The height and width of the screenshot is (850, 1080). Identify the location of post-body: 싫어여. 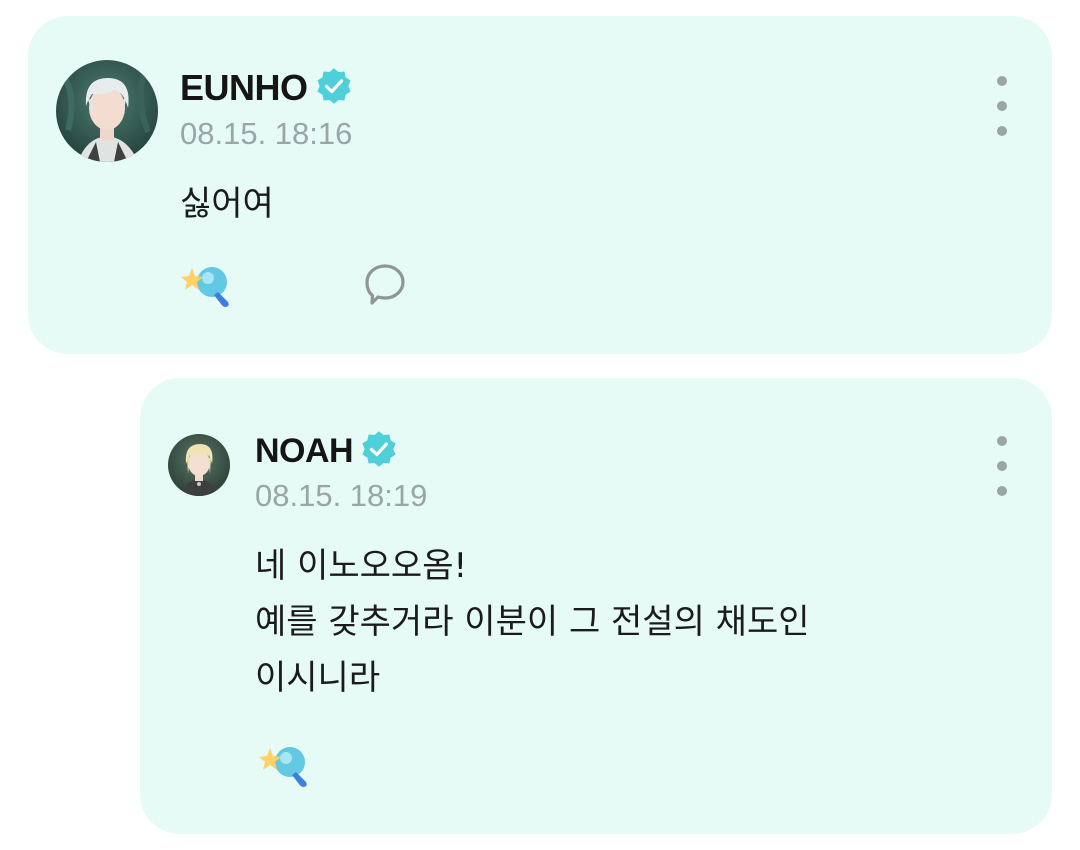
(227, 204).